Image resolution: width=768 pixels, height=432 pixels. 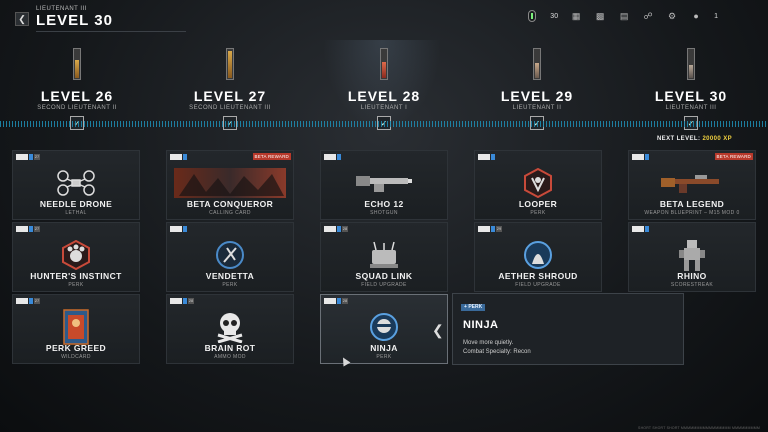 I want to click on page-title: LEVEL 30, so click(x=74, y=20).